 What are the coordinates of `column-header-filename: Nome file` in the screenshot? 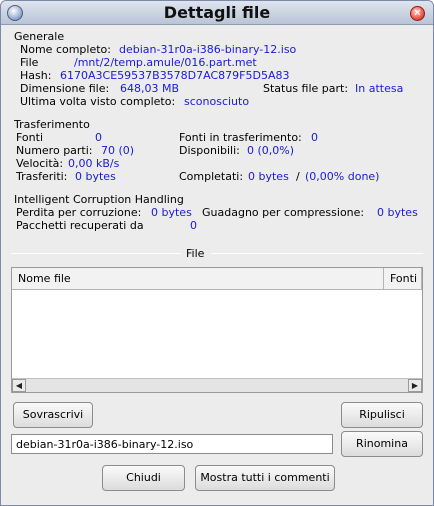 It's located at (198, 279).